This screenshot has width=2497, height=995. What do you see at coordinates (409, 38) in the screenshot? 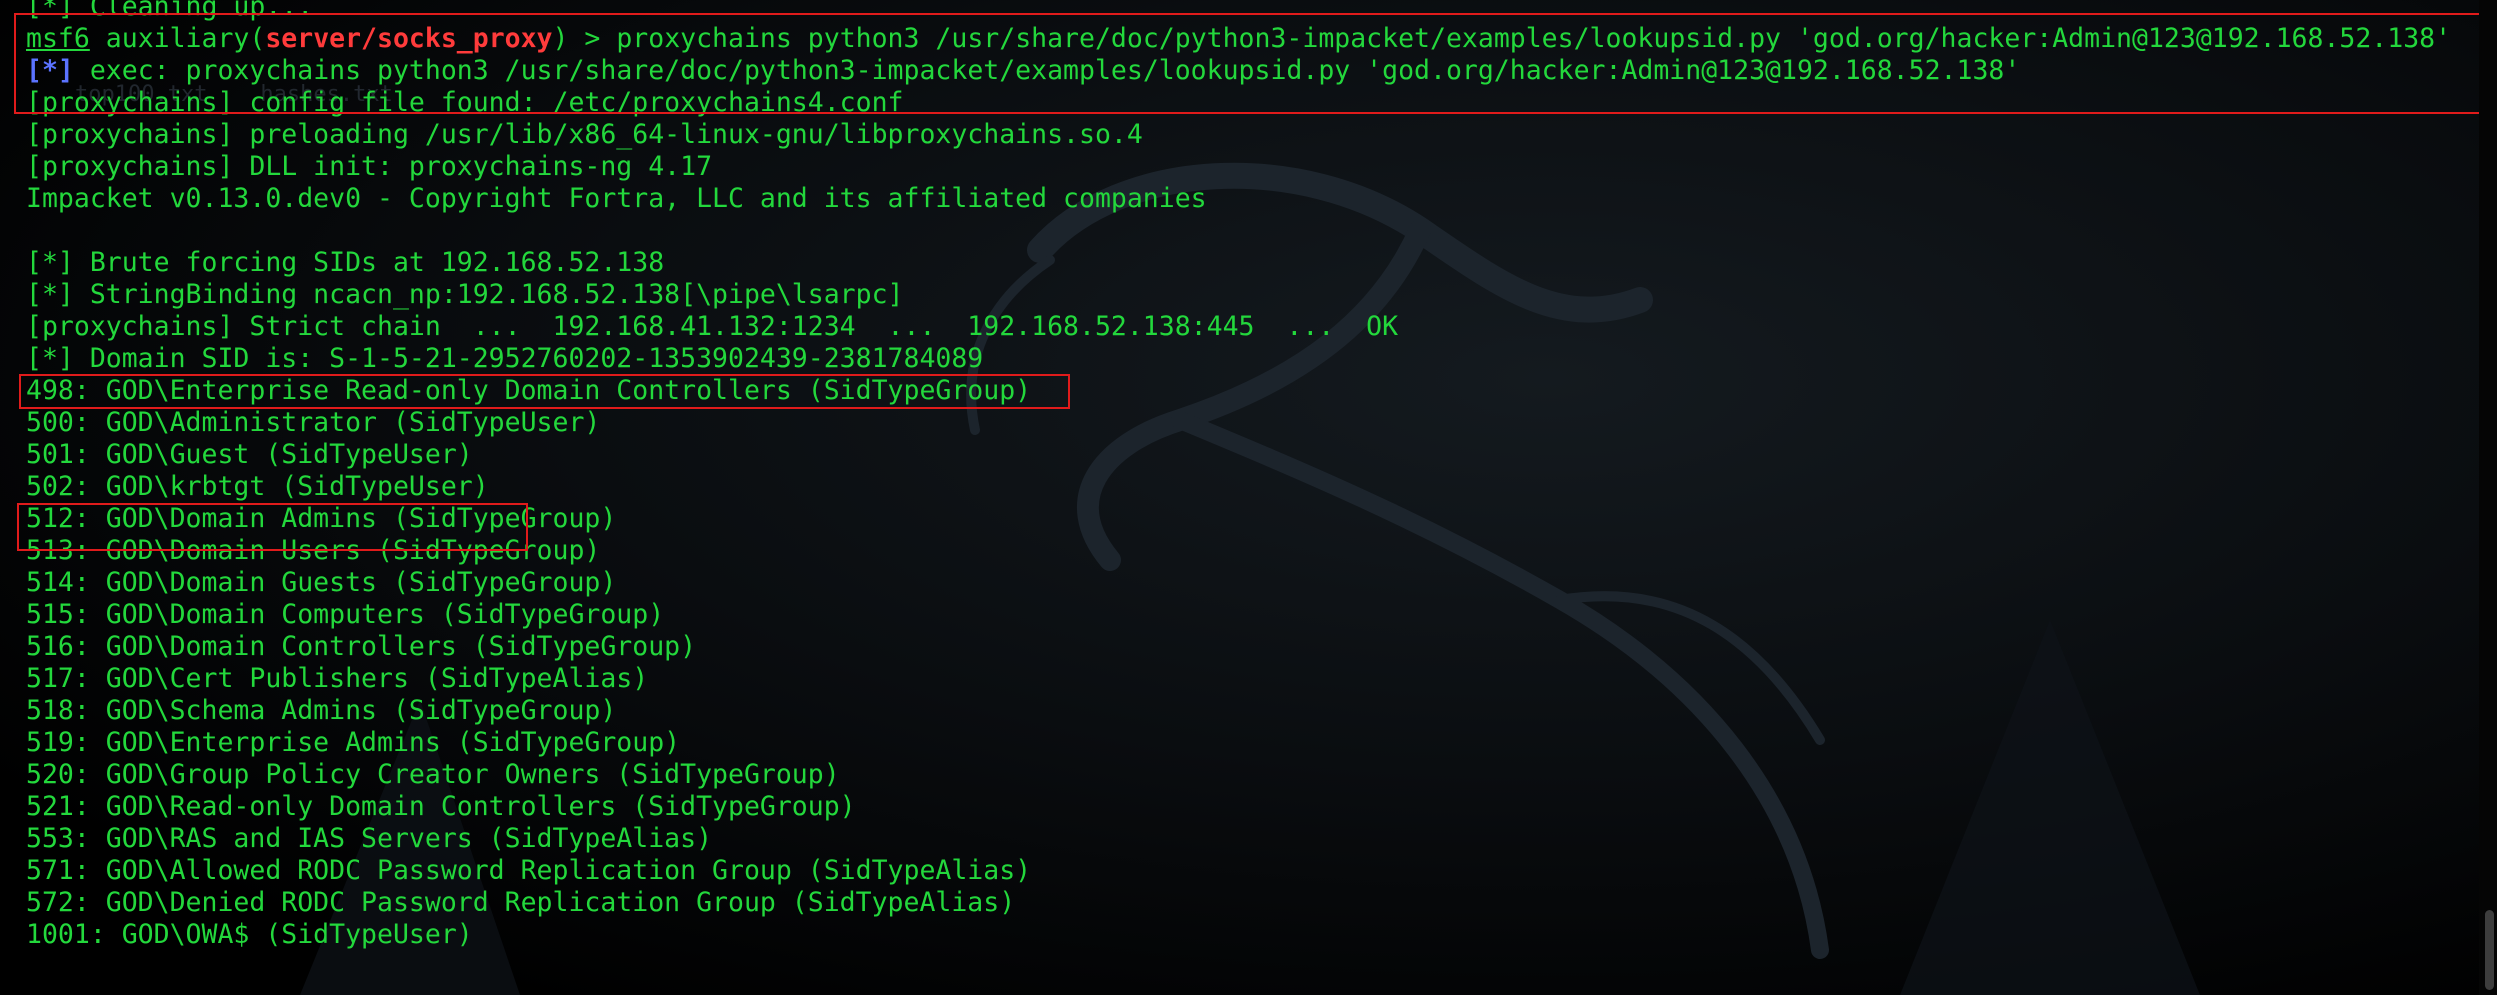
I see `prompt-module: server/socks_proxy` at bounding box center [409, 38].